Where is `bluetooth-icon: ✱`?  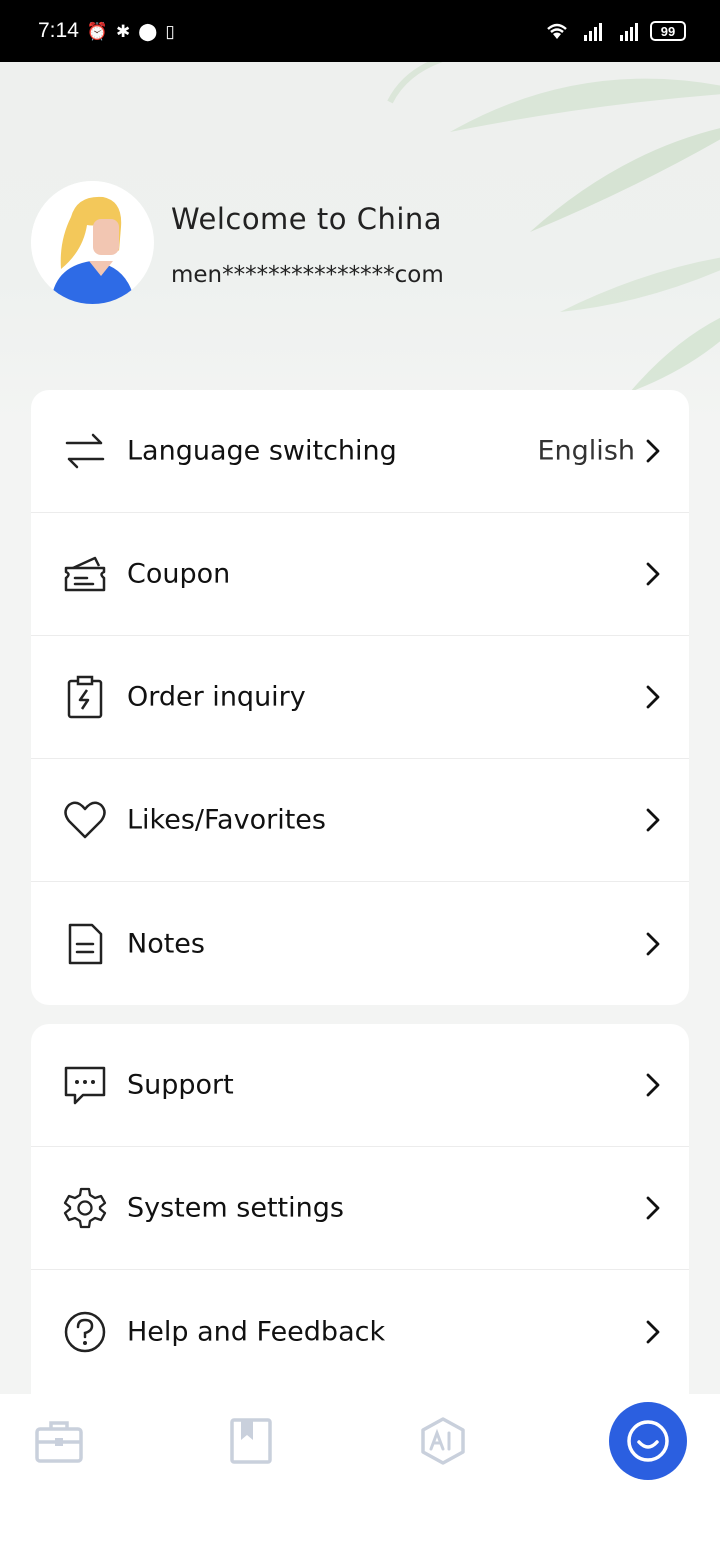
bluetooth-icon: ✱ is located at coordinates (123, 31).